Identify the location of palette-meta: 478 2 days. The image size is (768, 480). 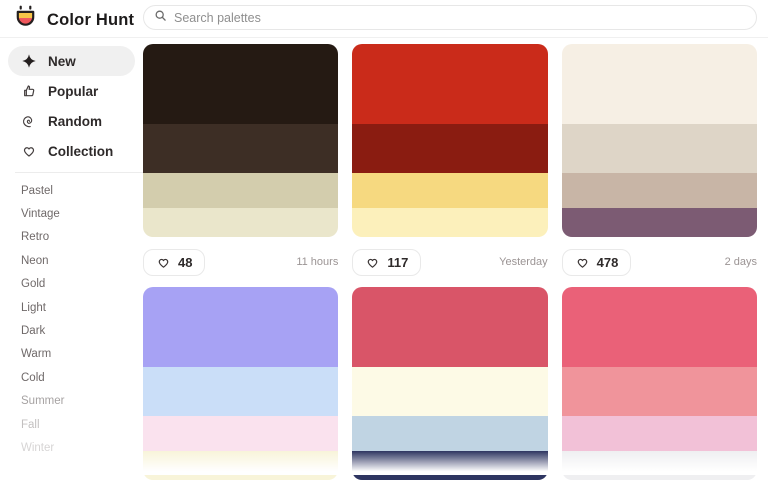
(659, 262).